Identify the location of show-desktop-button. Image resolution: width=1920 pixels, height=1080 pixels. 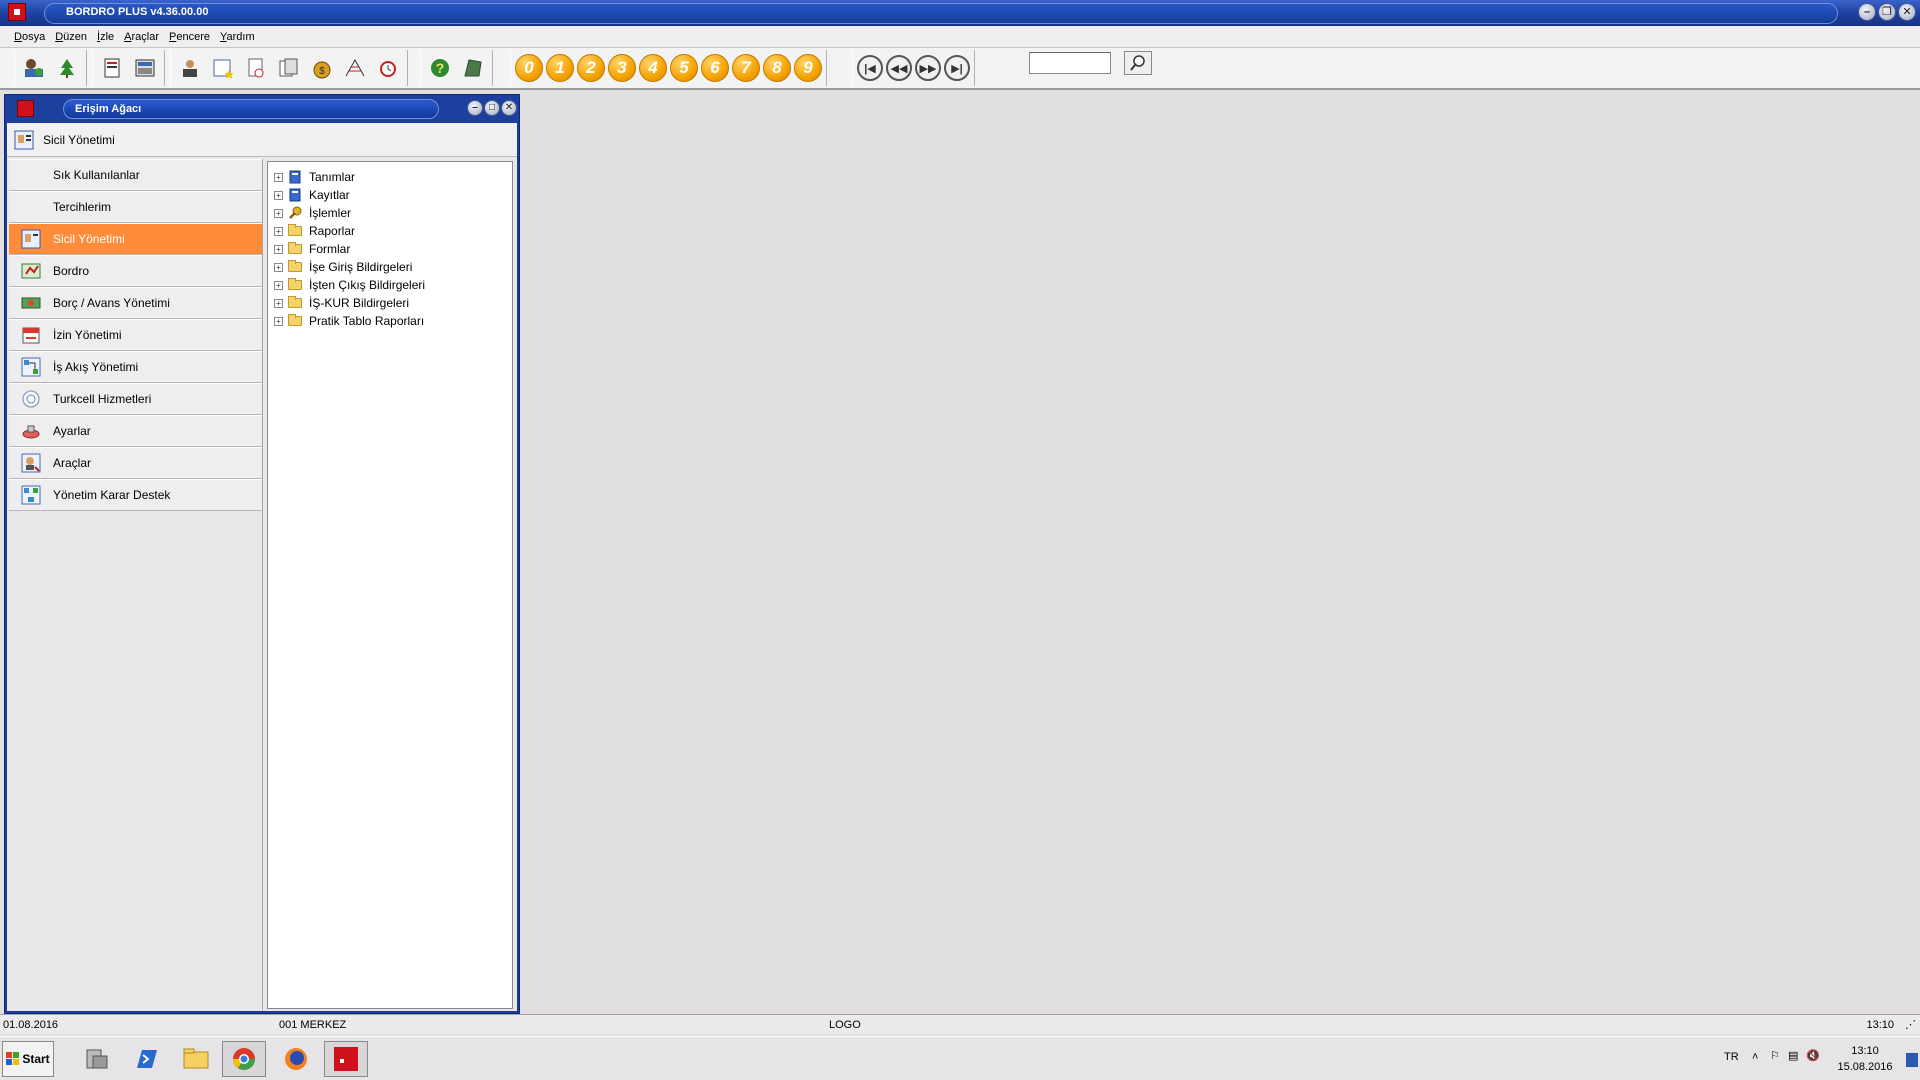
(1912, 1060).